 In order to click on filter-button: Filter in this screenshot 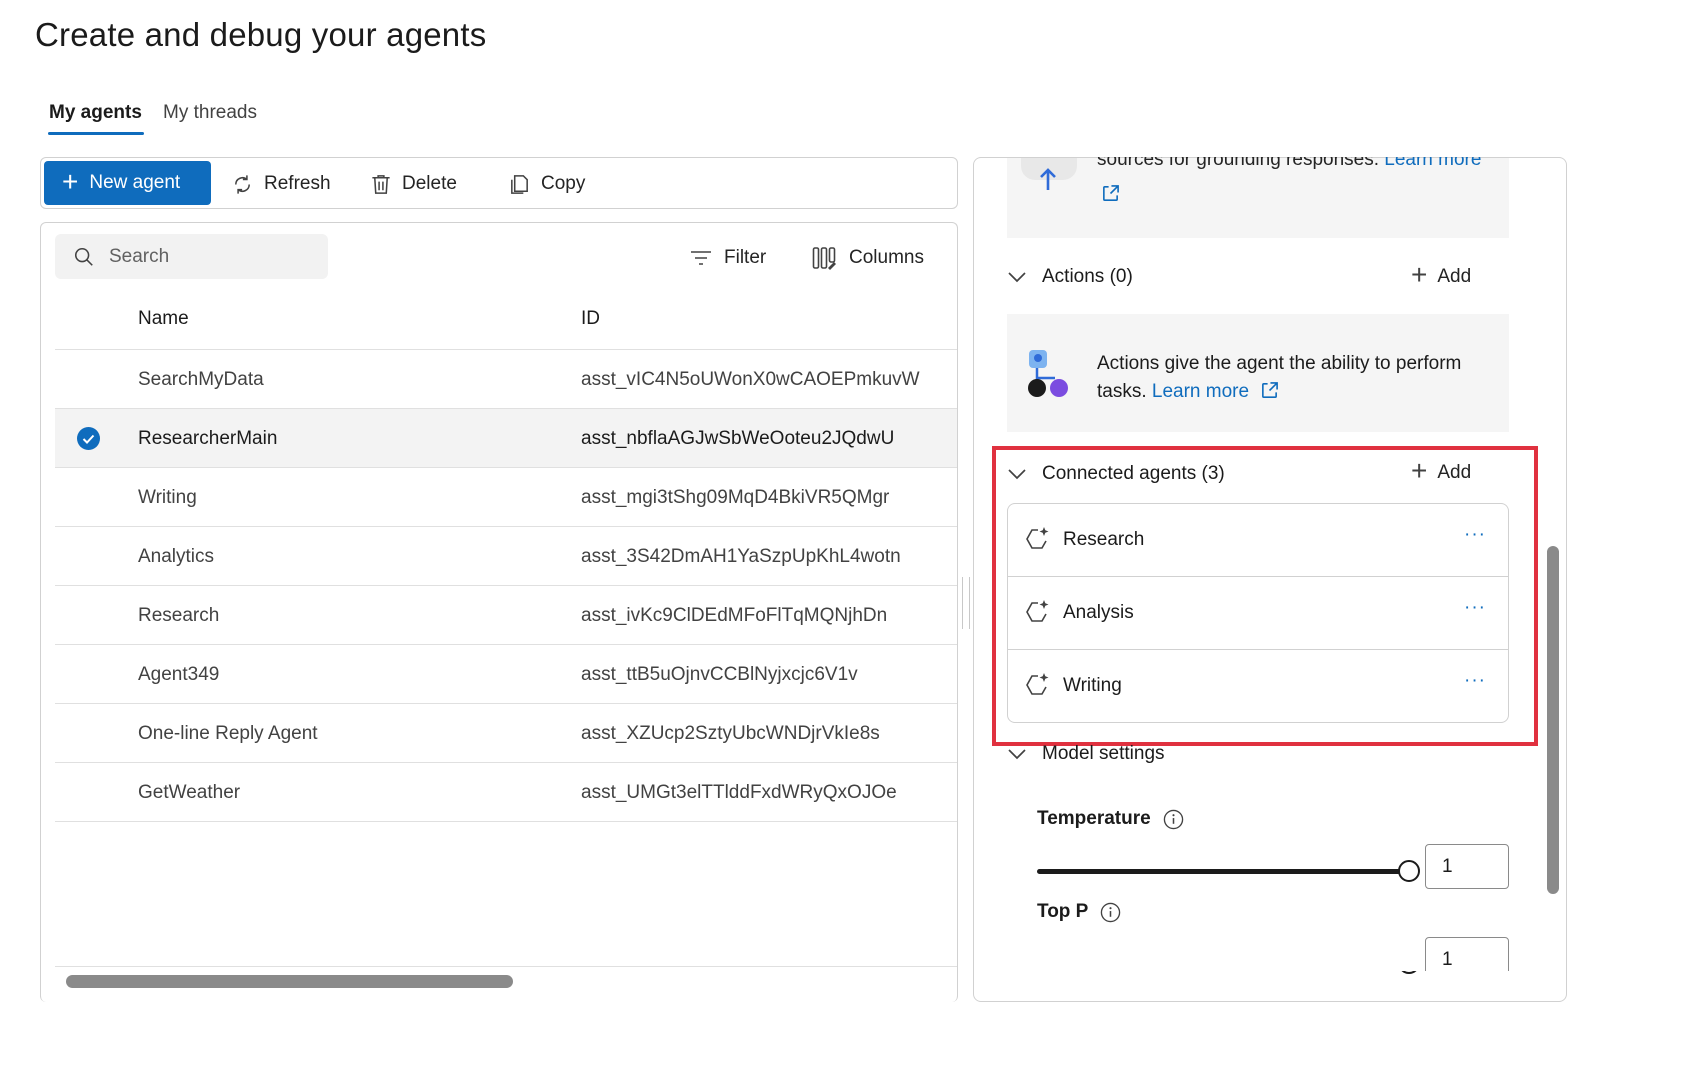, I will do `click(728, 258)`.